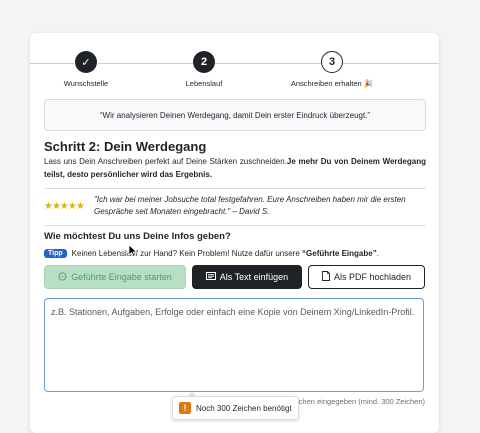 Image resolution: width=480 pixels, height=433 pixels. I want to click on mouse-cursor-icon, so click(133, 251).